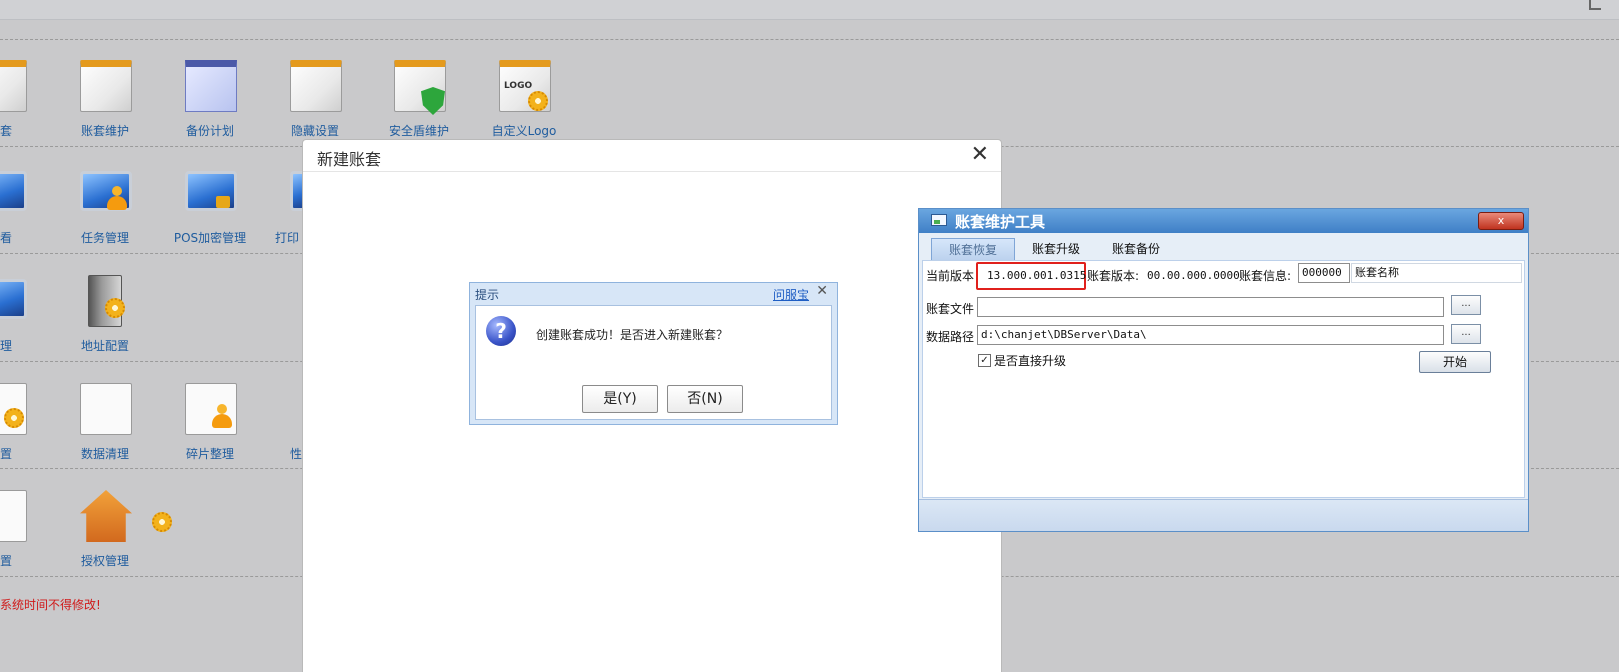 The width and height of the screenshot is (1619, 672). What do you see at coordinates (50, 605) in the screenshot?
I see `warning-text: 系统时间不得修改!` at bounding box center [50, 605].